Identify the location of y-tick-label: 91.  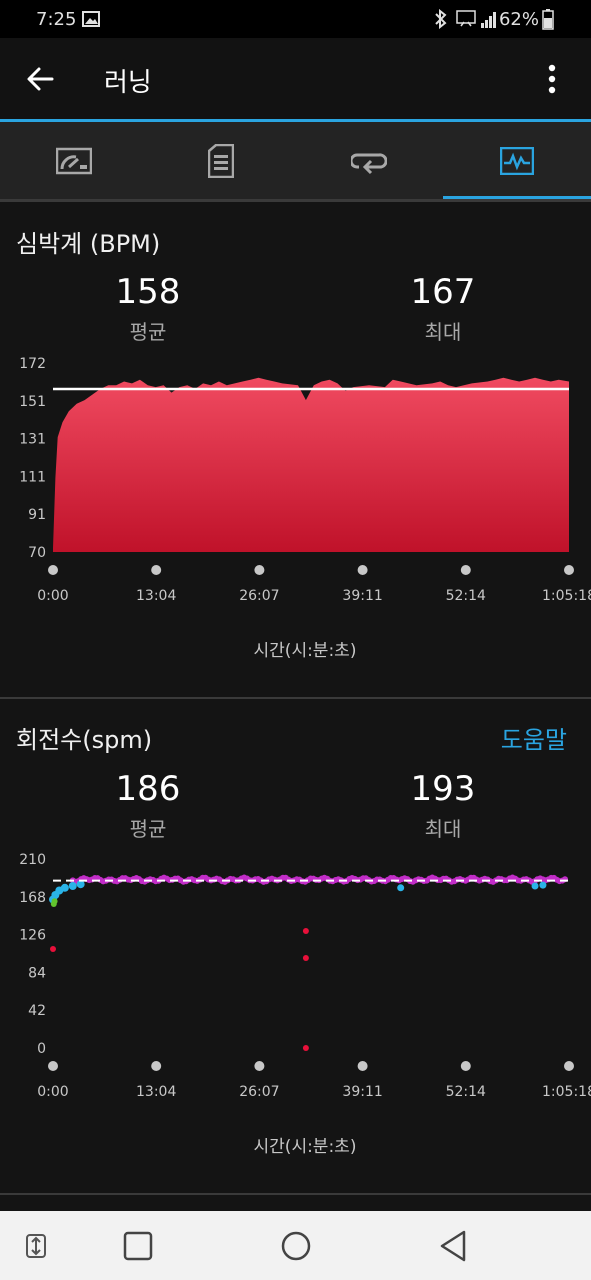
(37, 515).